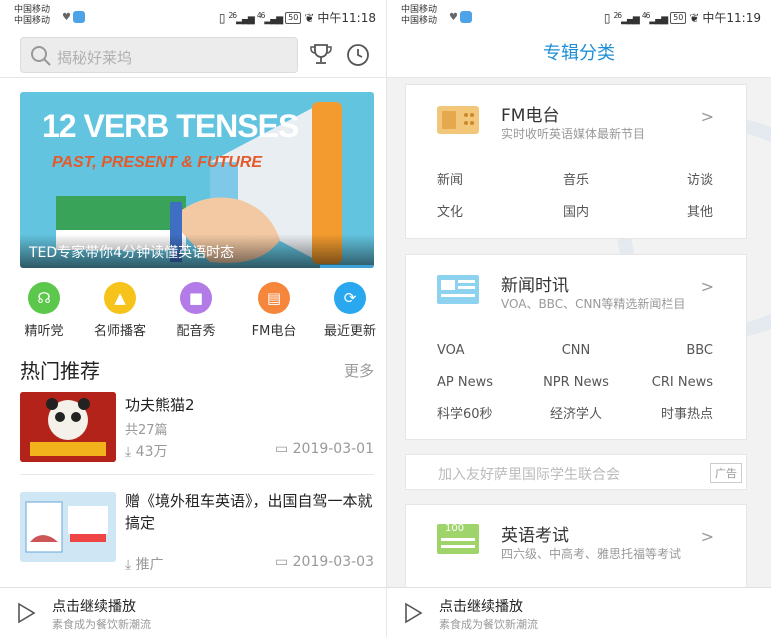 This screenshot has height=637, width=771. I want to click on album-thumbnail, so click(68, 427).